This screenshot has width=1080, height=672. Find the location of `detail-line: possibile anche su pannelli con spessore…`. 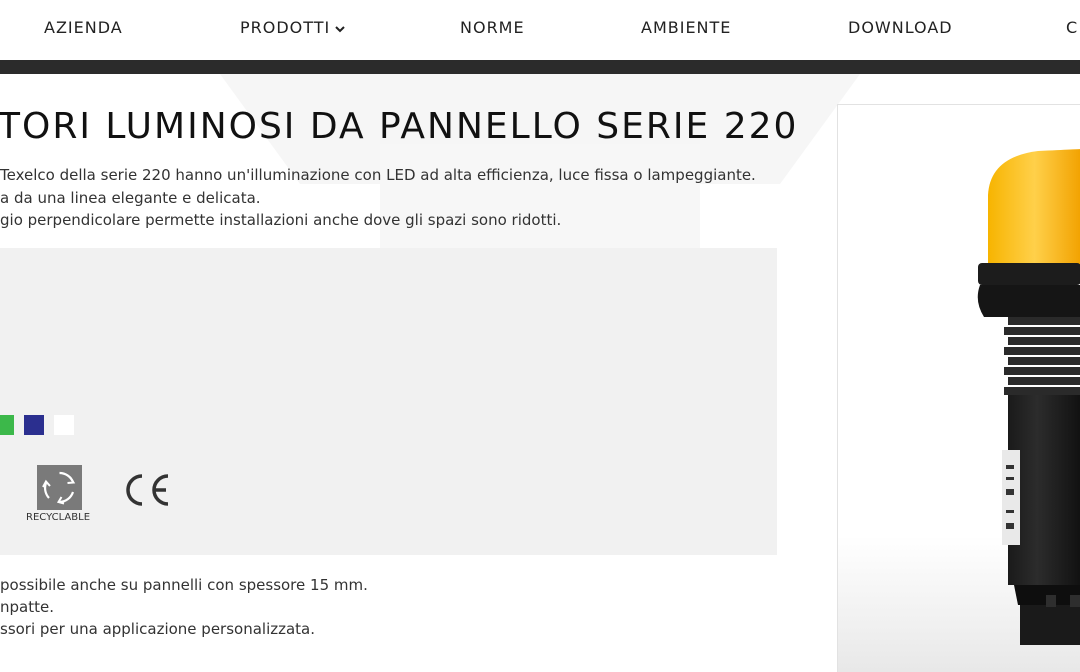

detail-line: possibile anche su pannelli con spessore… is located at coordinates (184, 585).